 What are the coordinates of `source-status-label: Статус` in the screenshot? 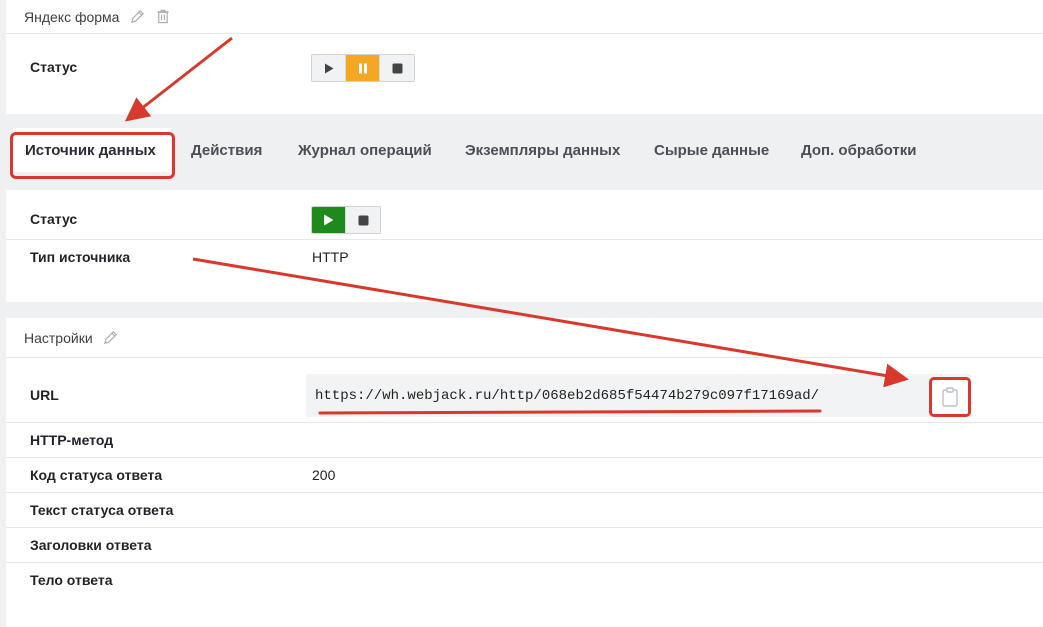 It's located at (54, 219).